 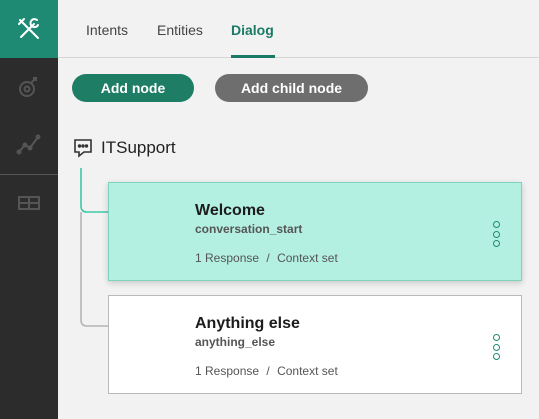 What do you see at coordinates (247, 323) in the screenshot?
I see `node-title: Anything else` at bounding box center [247, 323].